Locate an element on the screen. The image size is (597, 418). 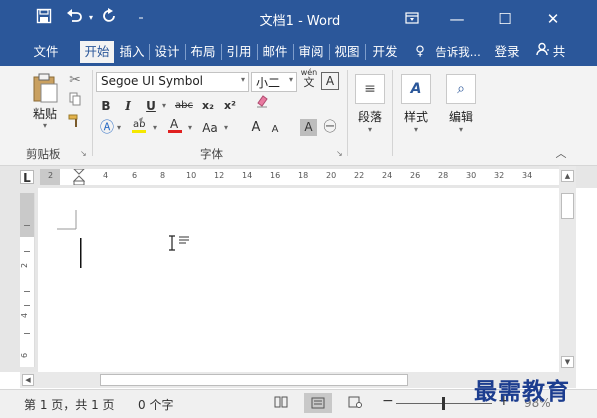
scroll-up-icon: ▲ is located at coordinates (567, 176).